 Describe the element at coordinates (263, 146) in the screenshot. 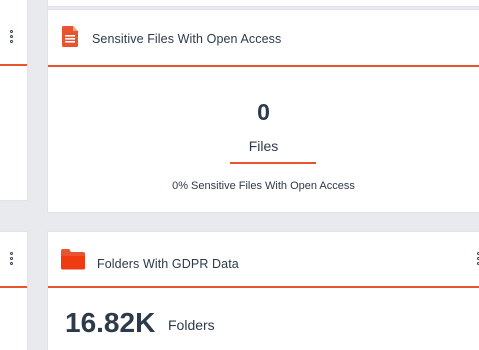

I see `metric-unit: Files` at that location.